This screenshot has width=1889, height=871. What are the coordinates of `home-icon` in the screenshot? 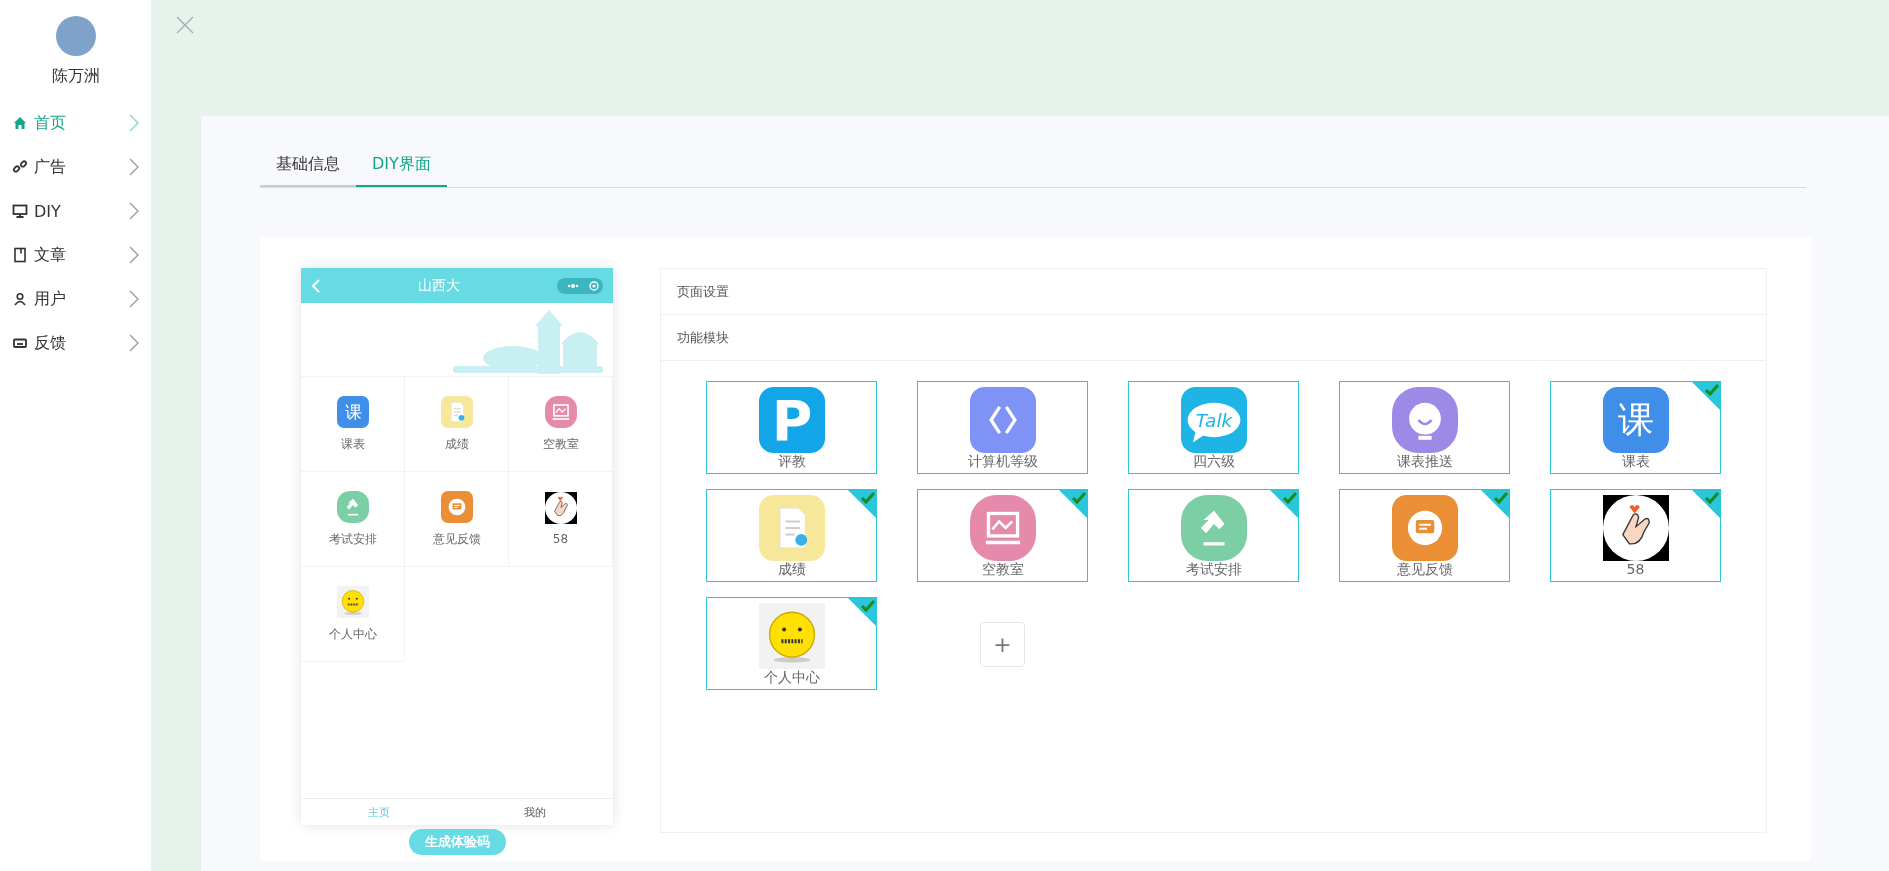 It's located at (20, 123).